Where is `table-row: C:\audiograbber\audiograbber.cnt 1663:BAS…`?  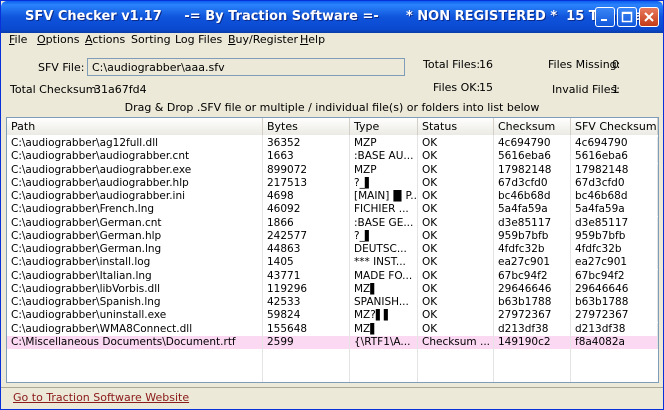
table-row: C:\audiograbber\audiograbber.cnt 1663:BAS… is located at coordinates (332, 157).